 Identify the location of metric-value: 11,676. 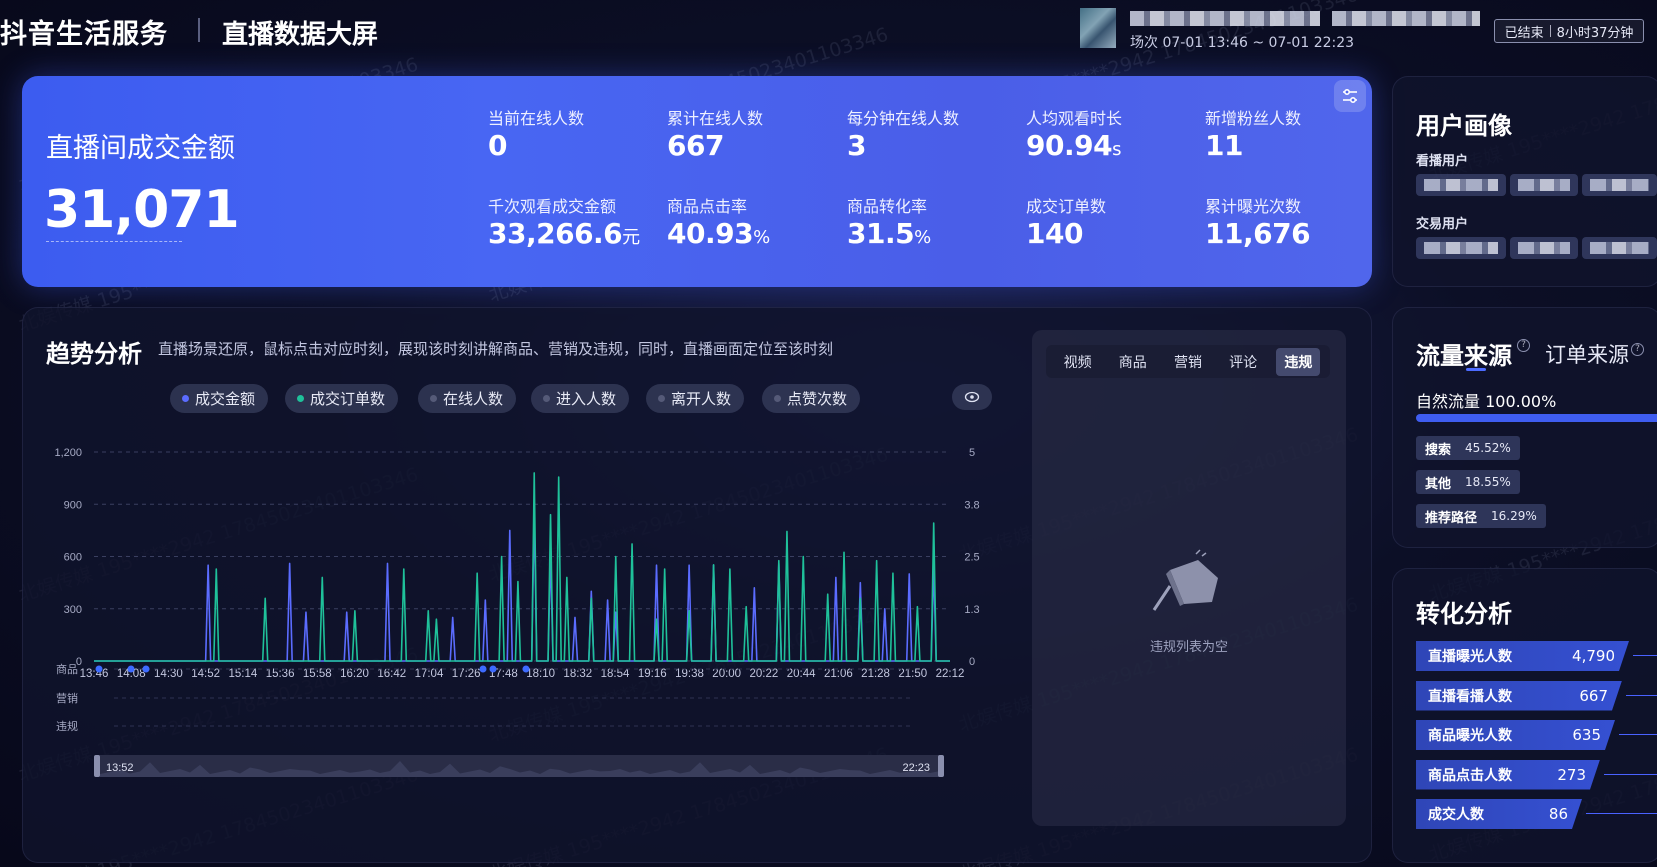
(1258, 233).